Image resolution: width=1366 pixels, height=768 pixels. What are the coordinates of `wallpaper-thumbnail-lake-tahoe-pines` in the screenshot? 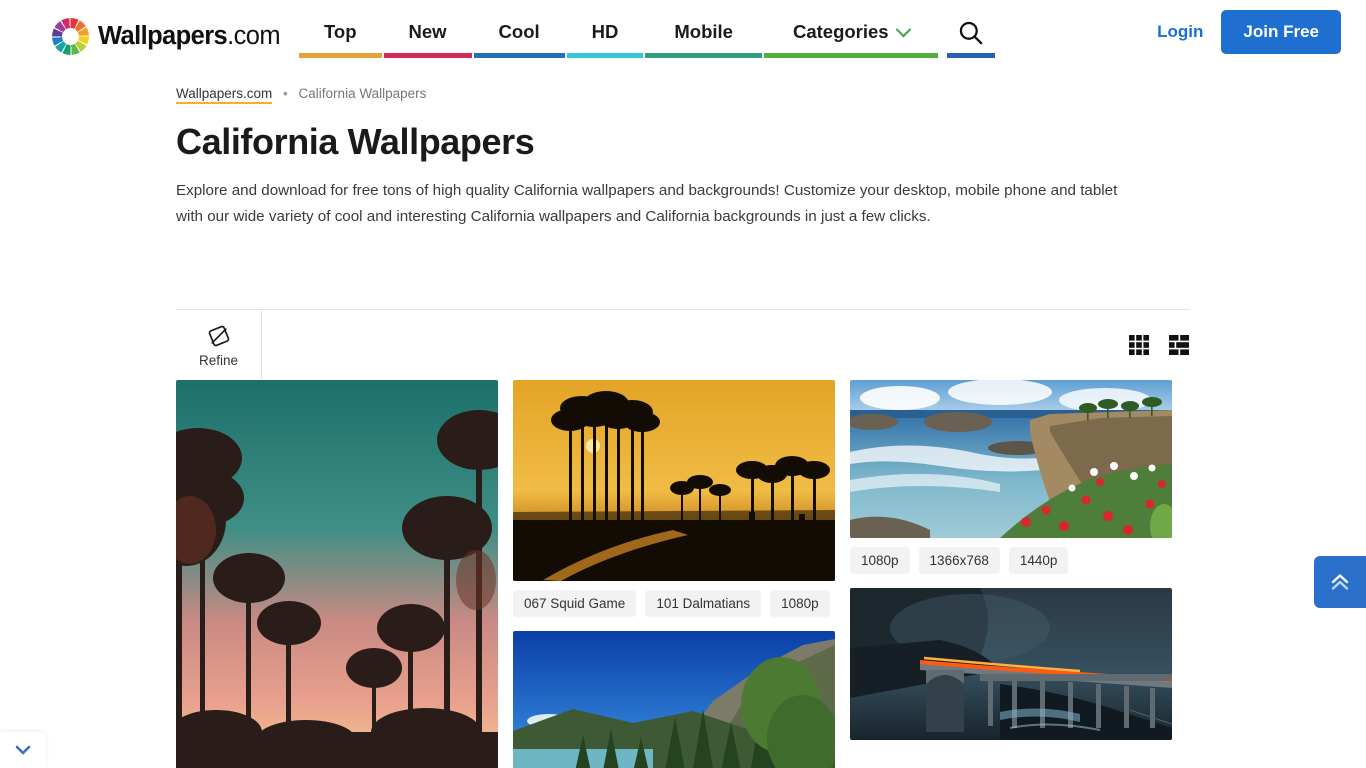 It's located at (674, 699).